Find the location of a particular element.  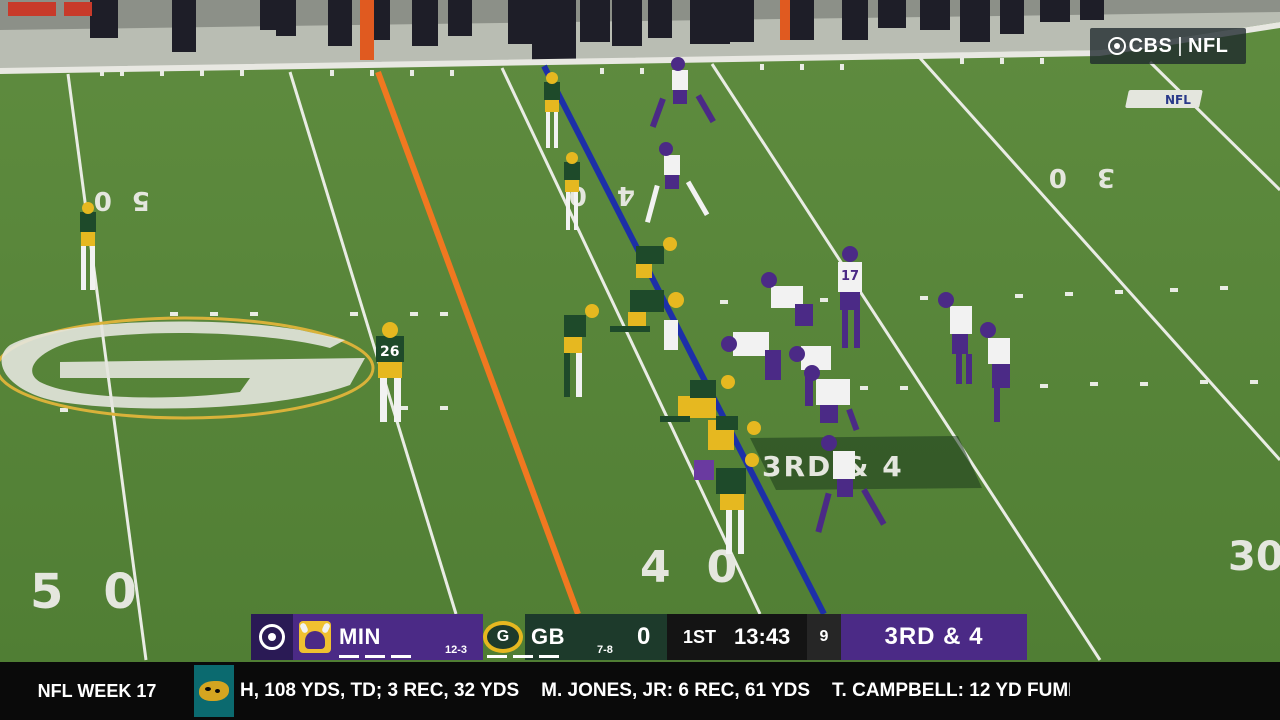

away-team-abbr: MIN is located at coordinates (360, 636).